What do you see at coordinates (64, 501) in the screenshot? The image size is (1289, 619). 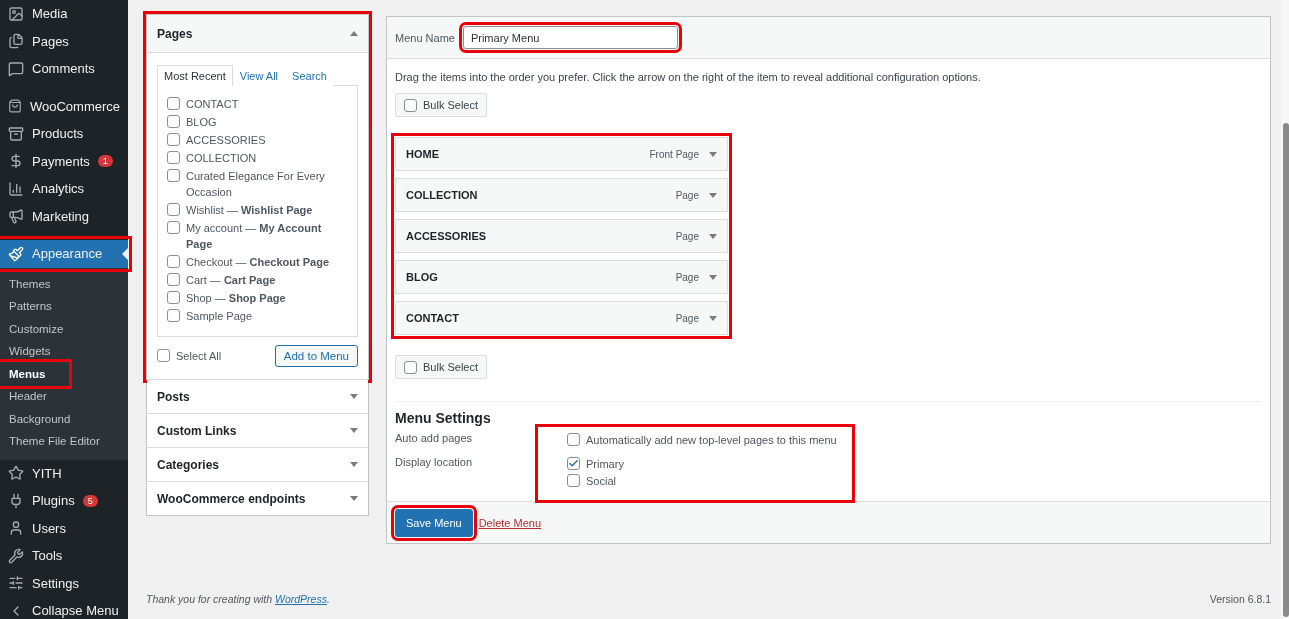 I see `sidebar-item: Plugins 5` at bounding box center [64, 501].